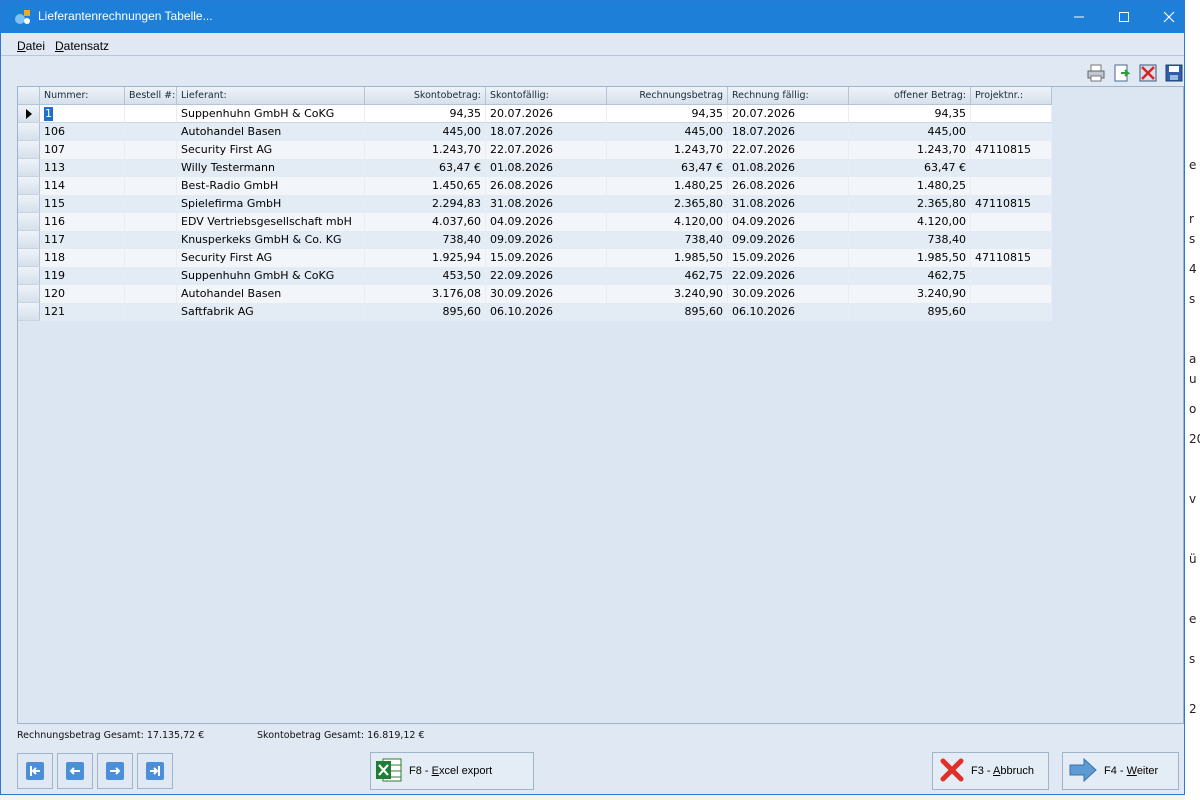  What do you see at coordinates (788, 150) in the screenshot?
I see `cell-rechnung-faellig: 22.07.2026` at bounding box center [788, 150].